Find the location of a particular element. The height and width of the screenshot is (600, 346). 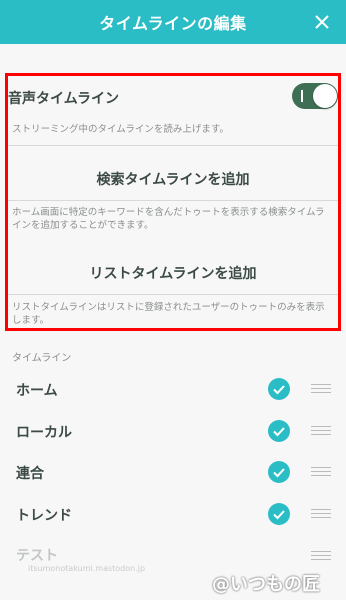

header-bar: タイムラインの編集 is located at coordinates (173, 22).